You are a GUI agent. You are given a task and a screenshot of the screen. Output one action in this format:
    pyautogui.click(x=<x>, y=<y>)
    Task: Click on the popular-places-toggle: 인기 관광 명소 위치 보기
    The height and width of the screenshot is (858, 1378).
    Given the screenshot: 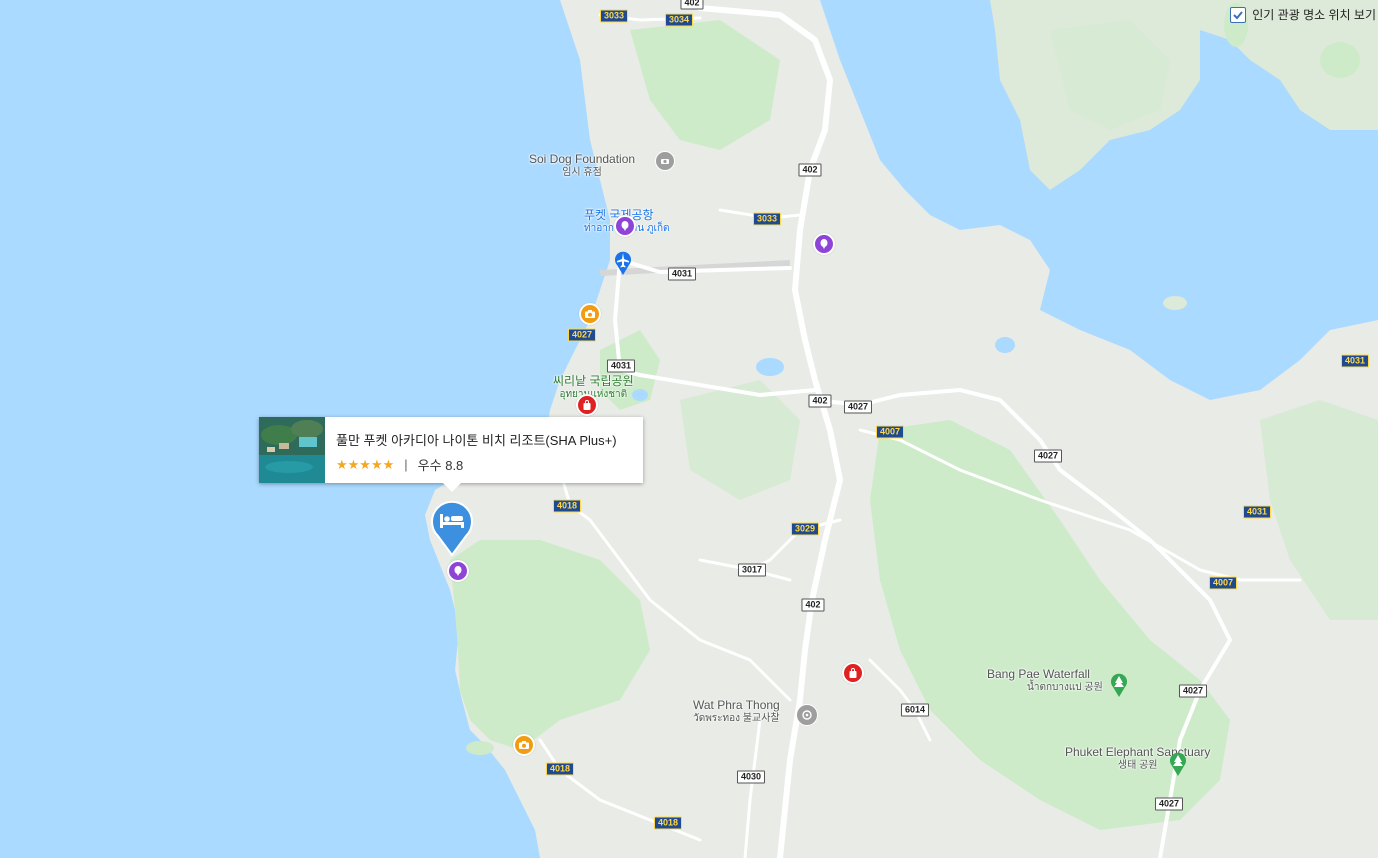 What is the action you would take?
    pyautogui.click(x=1302, y=14)
    